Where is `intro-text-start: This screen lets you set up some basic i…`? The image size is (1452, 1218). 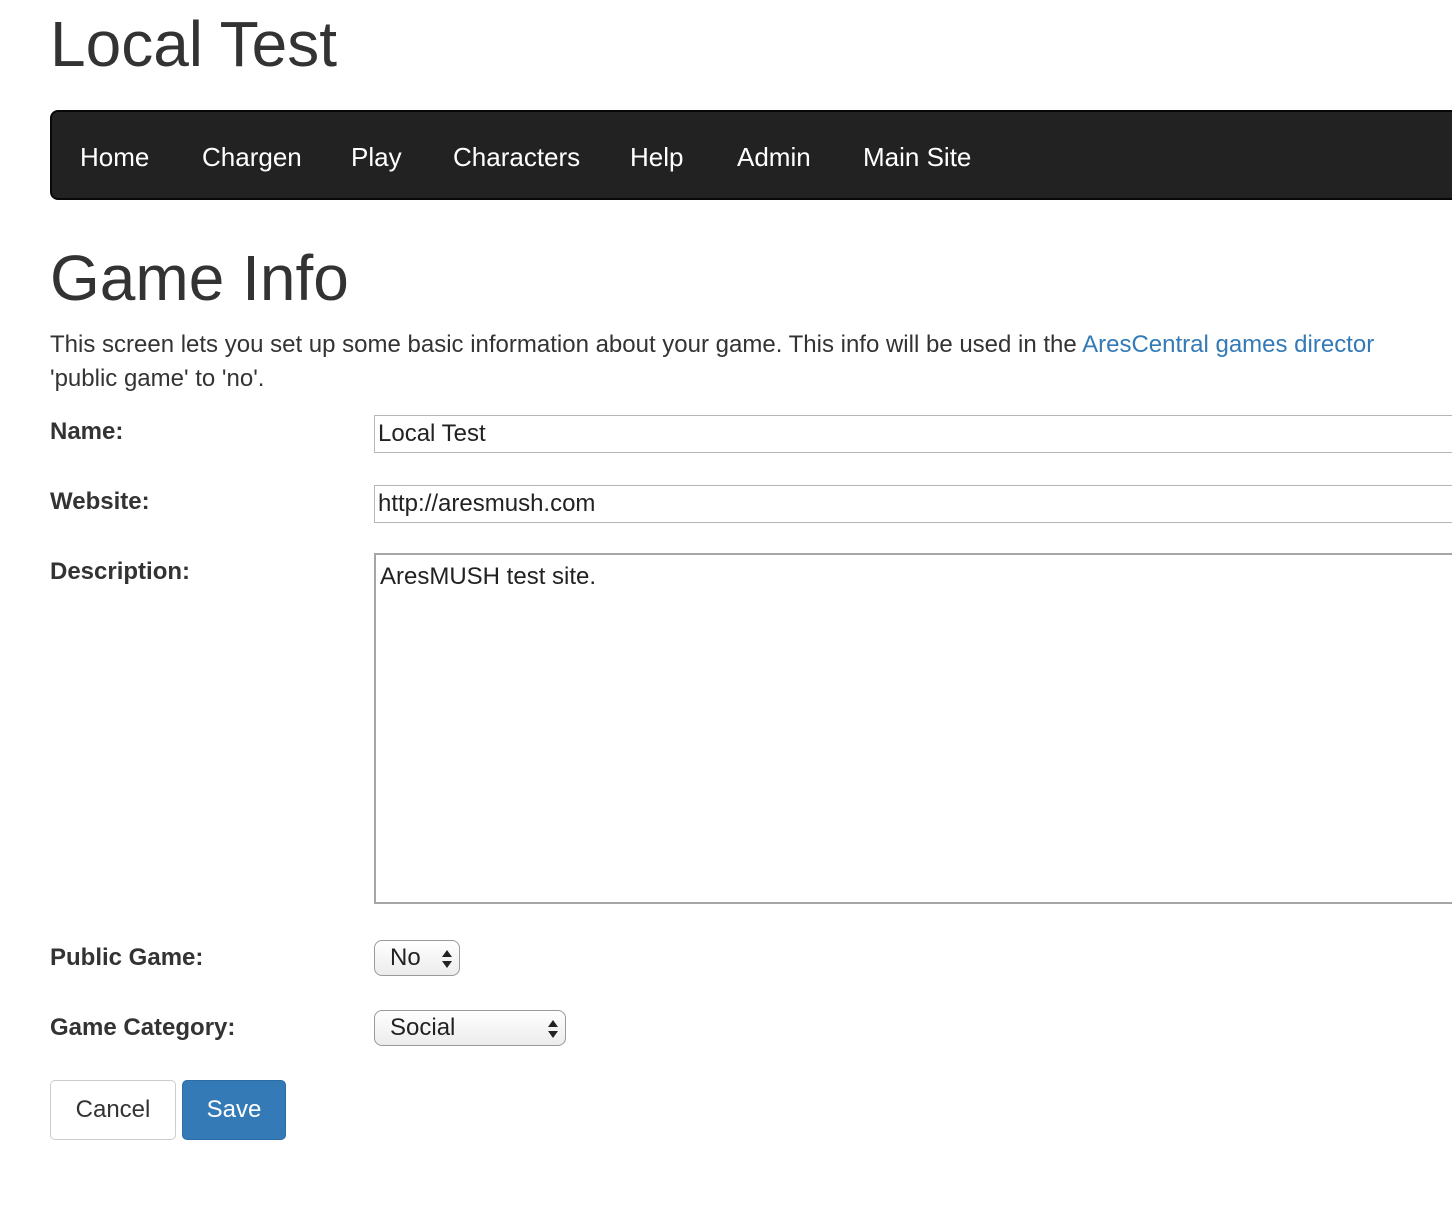 intro-text-start: This screen lets you set up some basic i… is located at coordinates (566, 344).